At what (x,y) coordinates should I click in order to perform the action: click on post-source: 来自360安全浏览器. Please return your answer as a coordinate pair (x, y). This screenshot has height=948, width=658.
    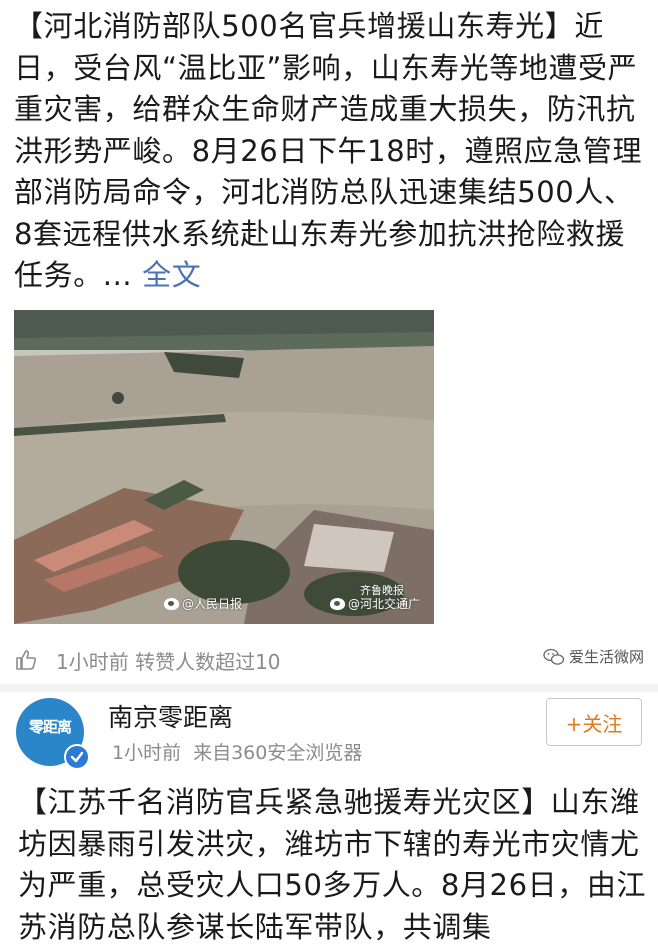
    Looking at the image, I should click on (278, 753).